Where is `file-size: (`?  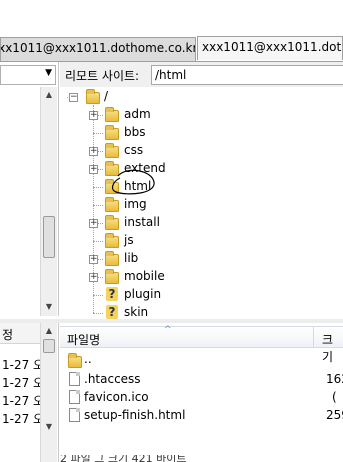 file-size: ( is located at coordinates (334, 397).